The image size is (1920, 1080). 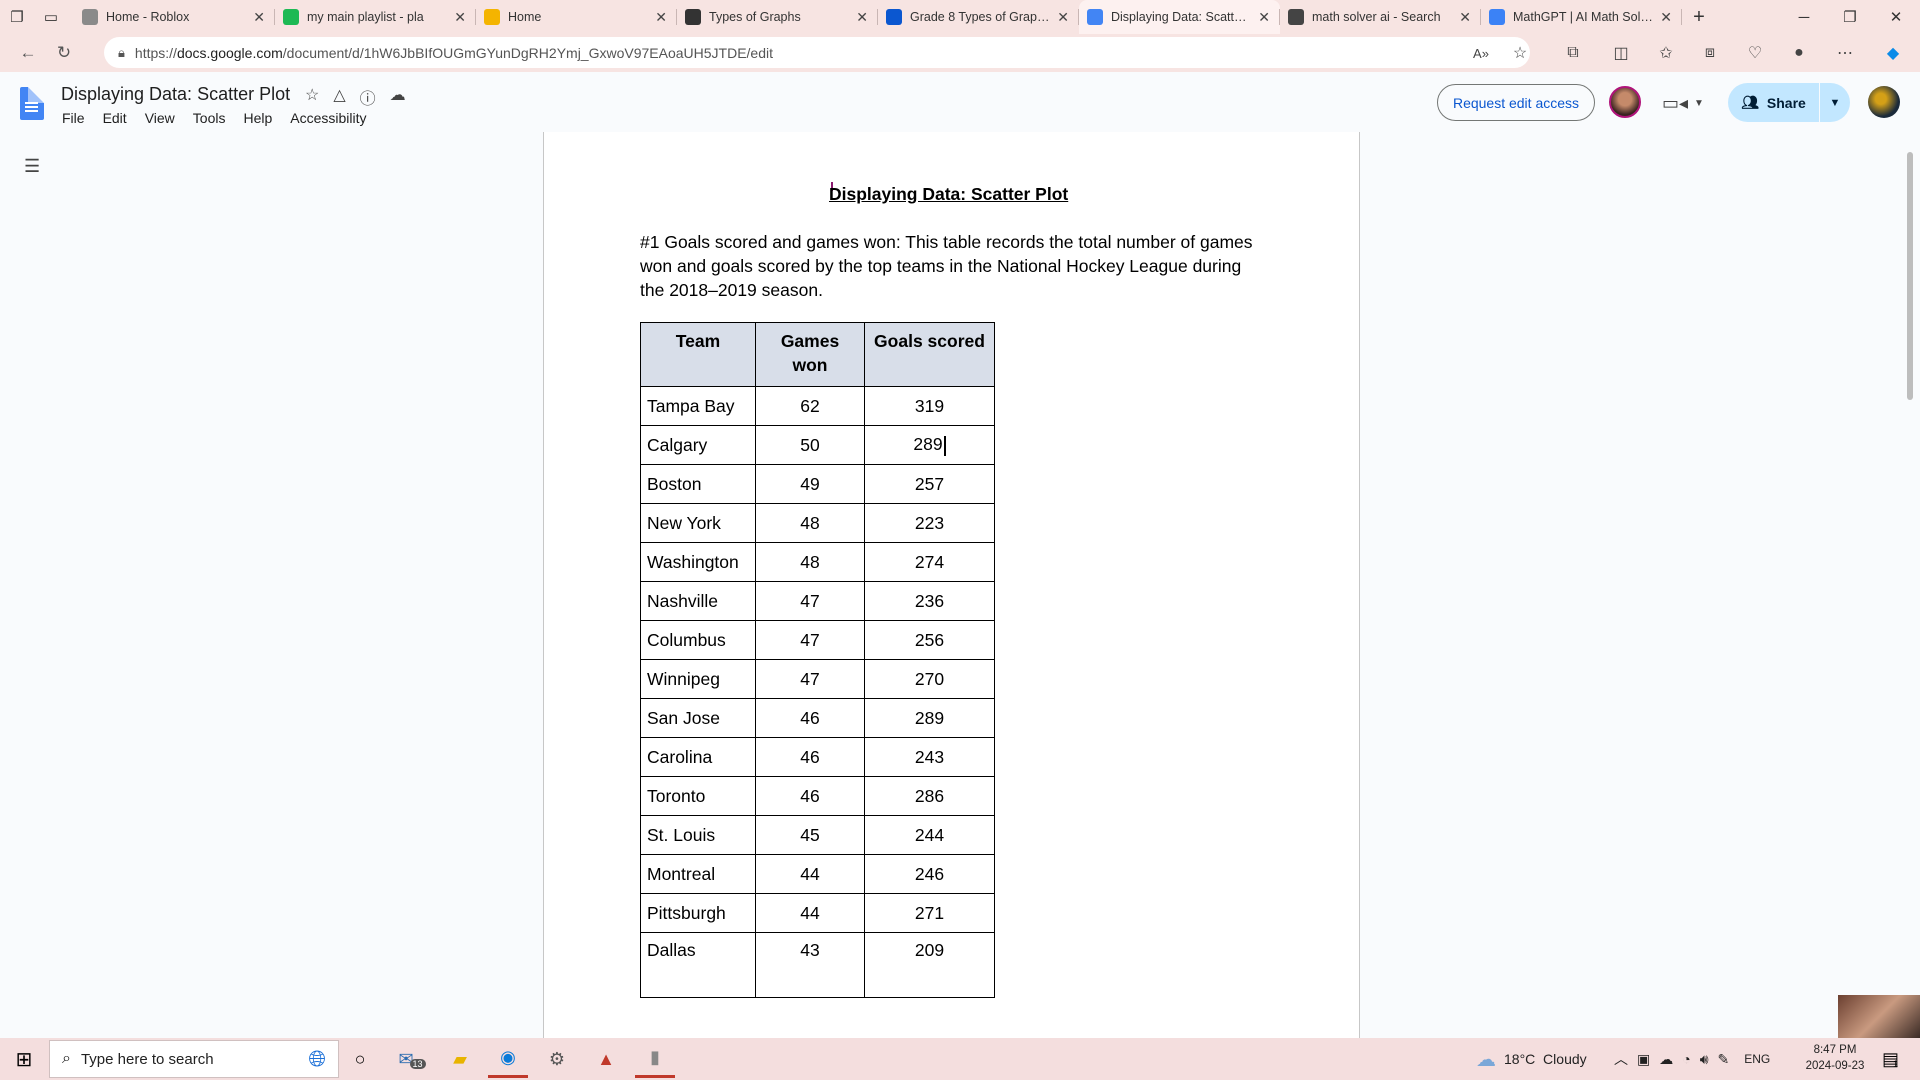 What do you see at coordinates (209, 118) in the screenshot?
I see `menu-tools: Tools` at bounding box center [209, 118].